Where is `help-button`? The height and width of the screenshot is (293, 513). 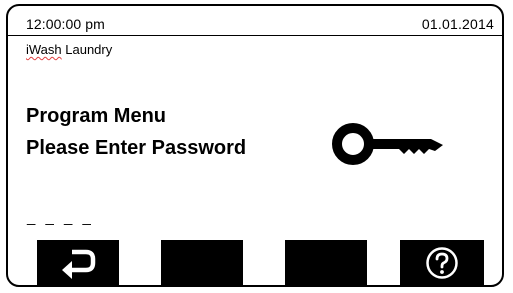 help-button is located at coordinates (442, 263).